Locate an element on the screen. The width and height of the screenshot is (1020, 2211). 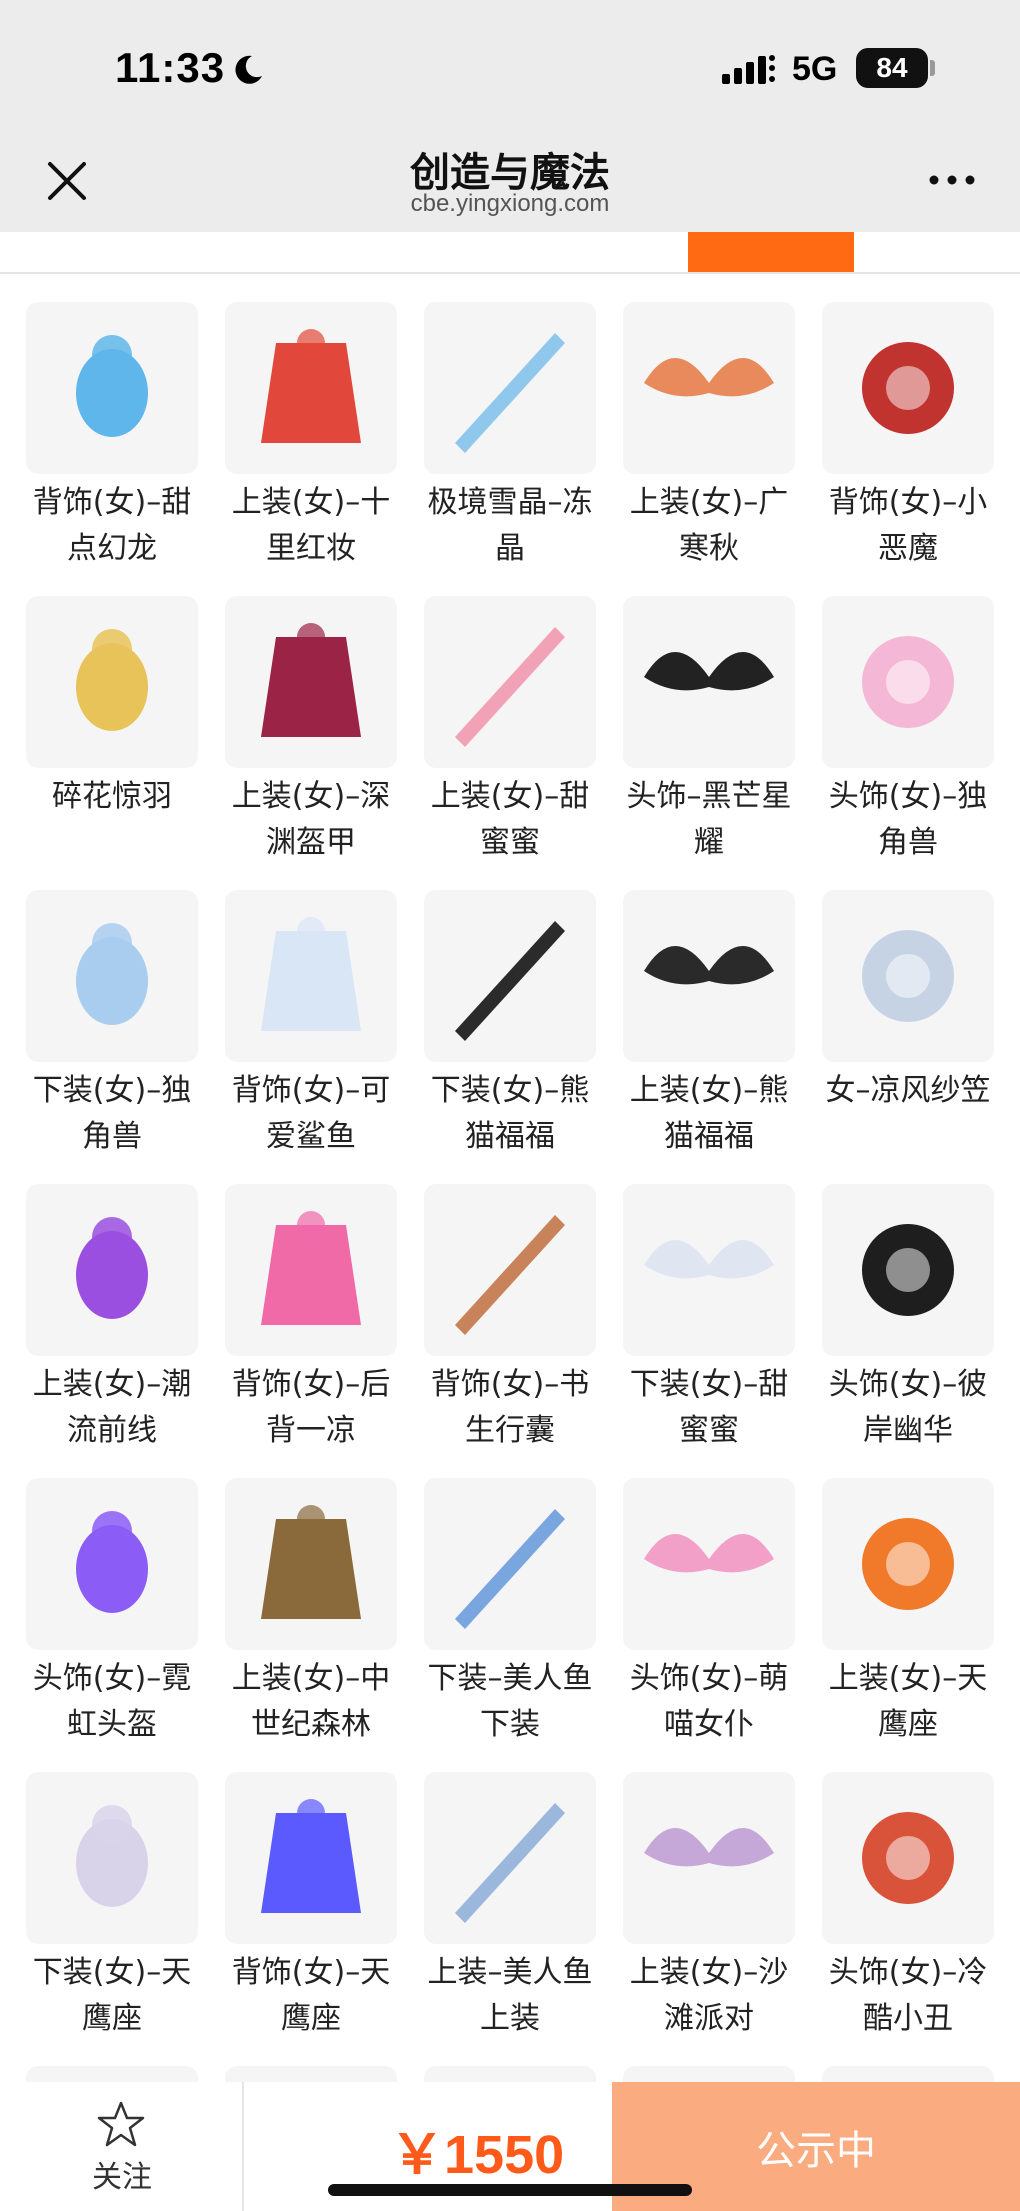
shorts-icon is located at coordinates (112, 976).